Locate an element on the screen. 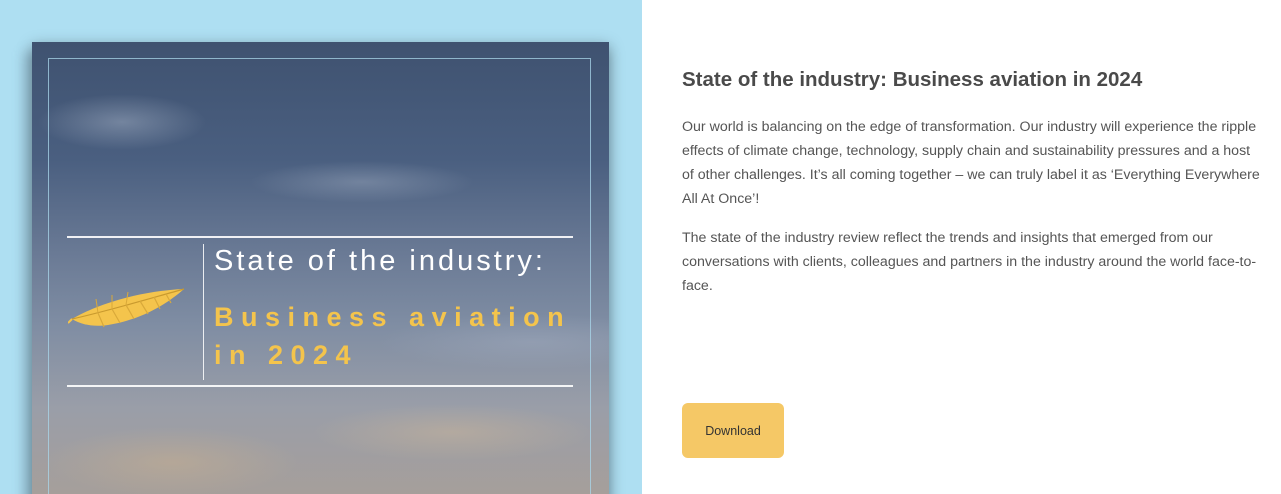  cover-title-line2b: in 2024 is located at coordinates (286, 355).